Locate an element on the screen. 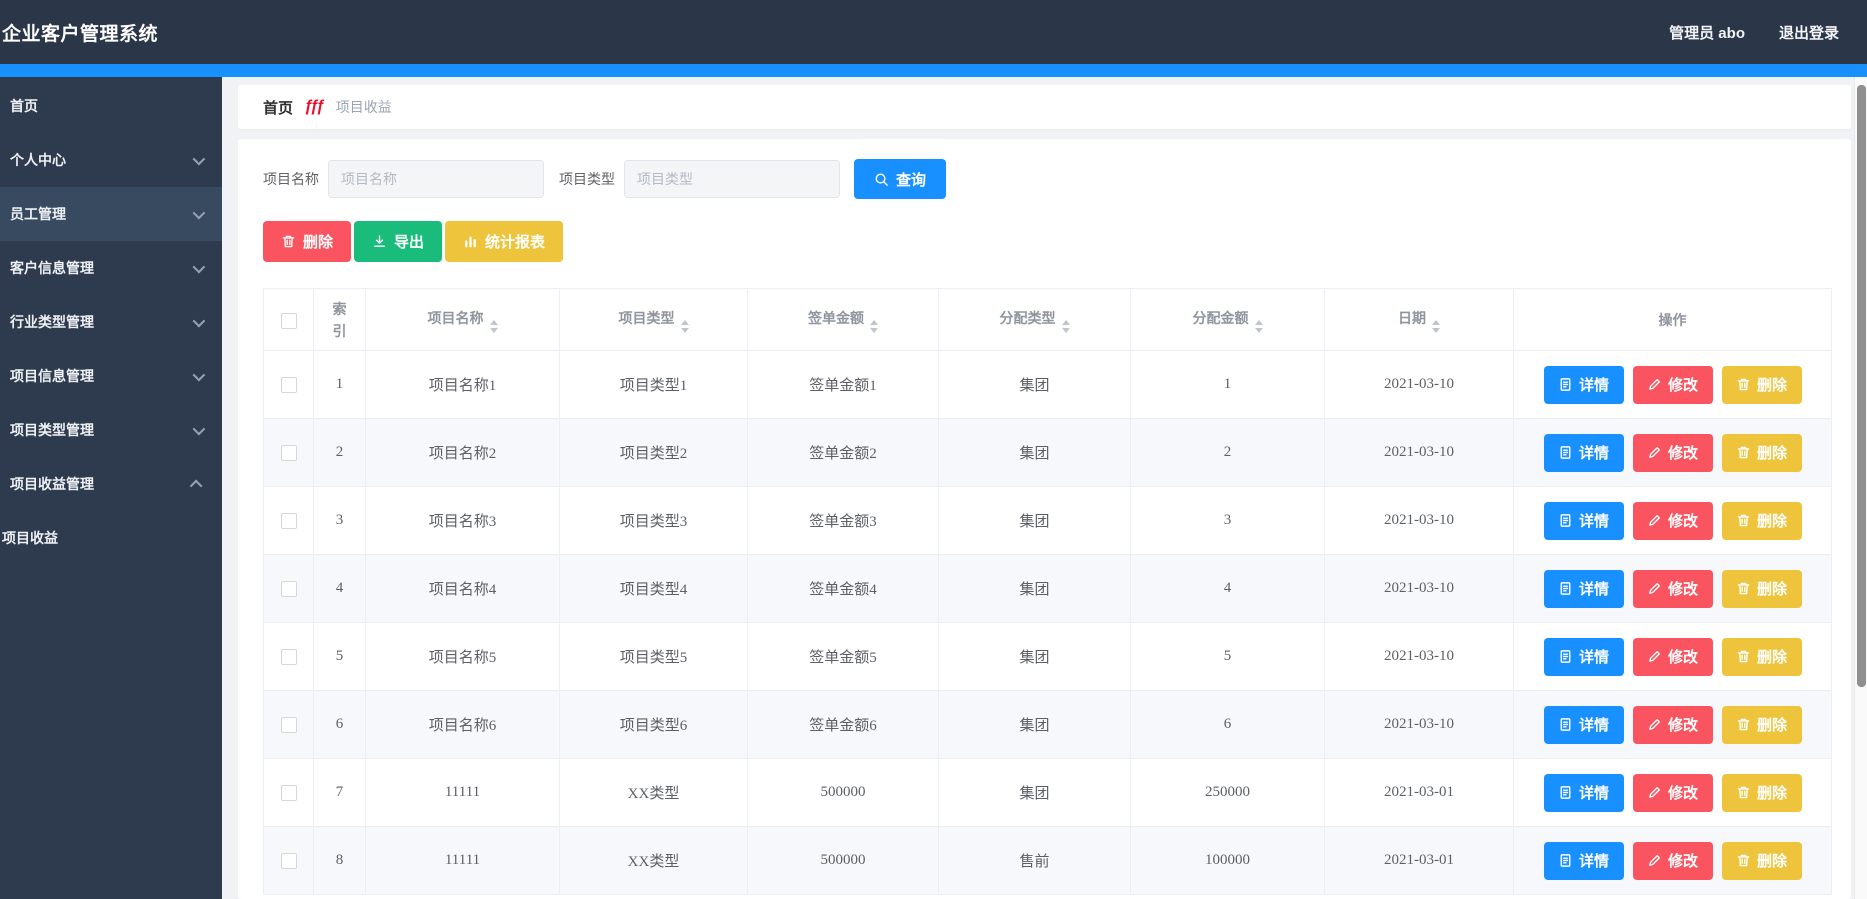 This screenshot has width=1867, height=899. breadcrumb-home-link: 首页 is located at coordinates (278, 107).